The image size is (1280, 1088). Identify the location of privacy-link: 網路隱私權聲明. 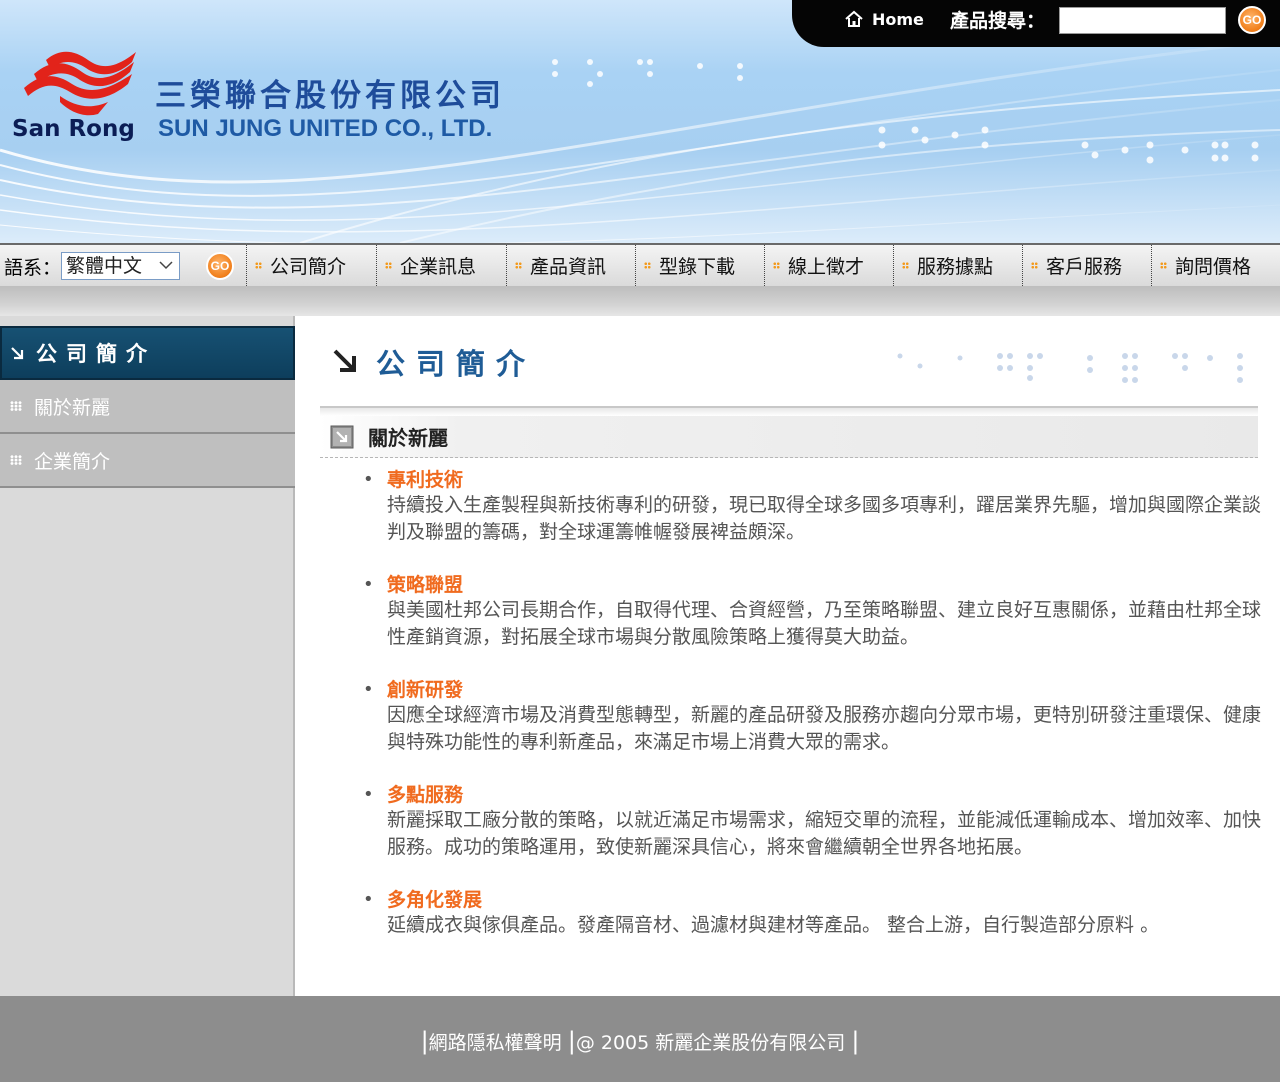
(495, 1043).